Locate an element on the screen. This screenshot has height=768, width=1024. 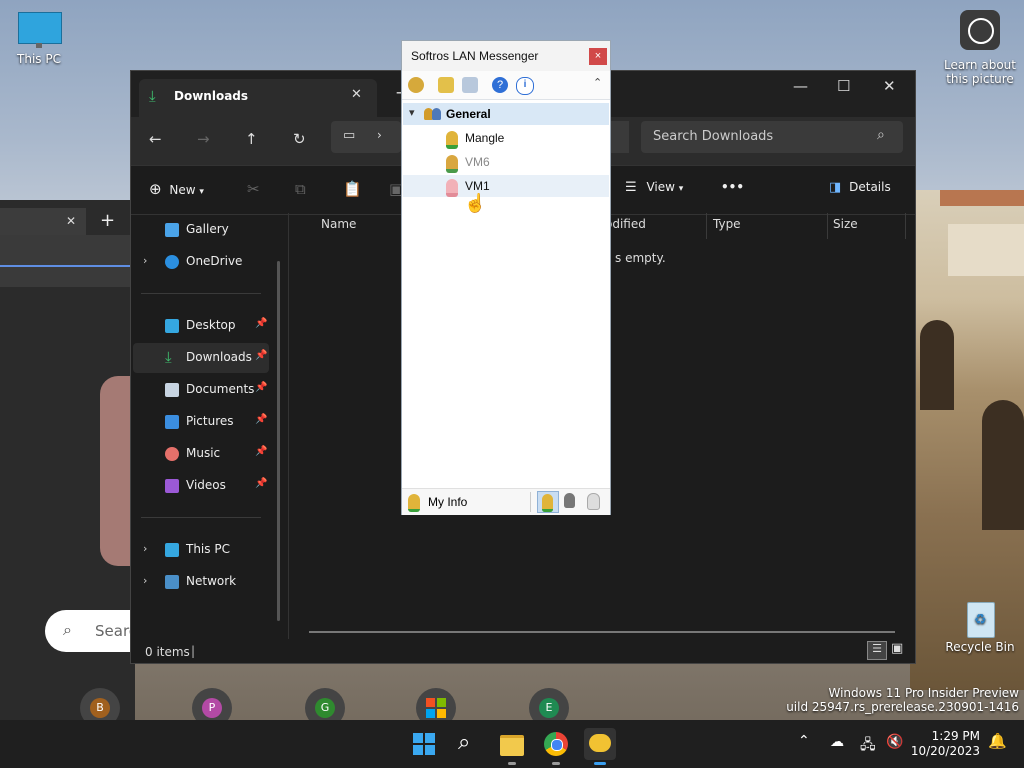
maximize-icon: ☐ is located at coordinates (843, 86).